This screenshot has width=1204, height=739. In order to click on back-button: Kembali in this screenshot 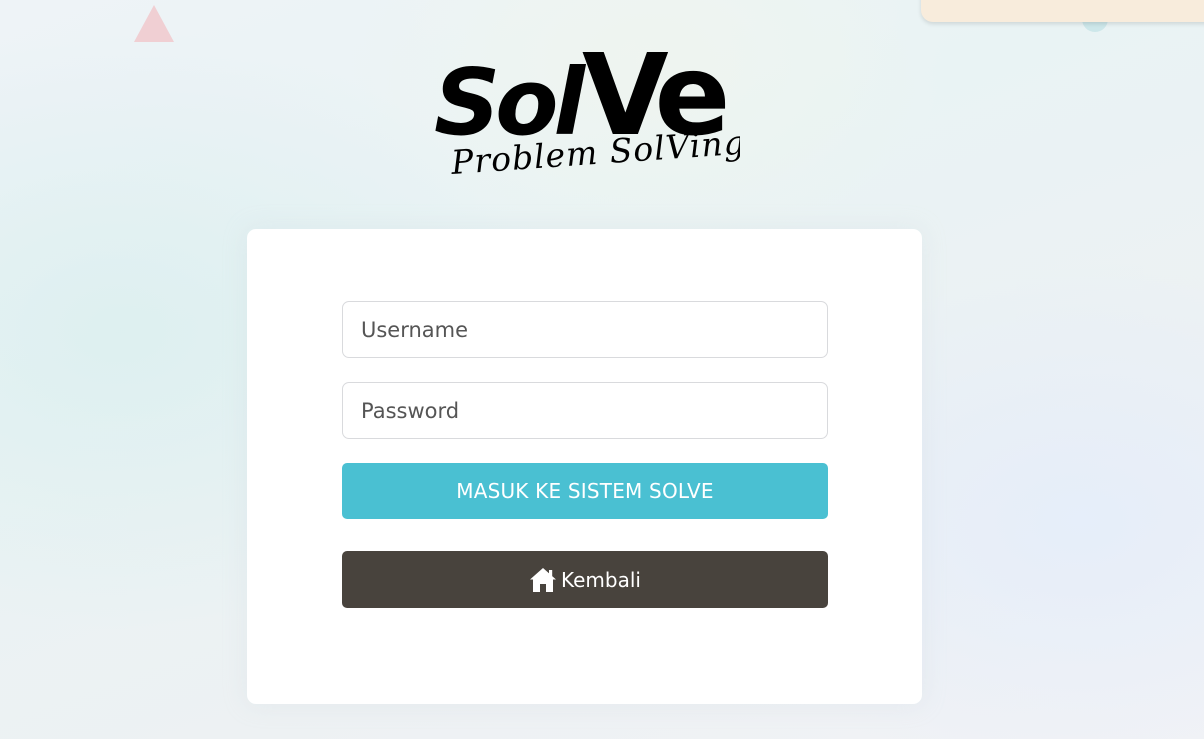, I will do `click(585, 579)`.